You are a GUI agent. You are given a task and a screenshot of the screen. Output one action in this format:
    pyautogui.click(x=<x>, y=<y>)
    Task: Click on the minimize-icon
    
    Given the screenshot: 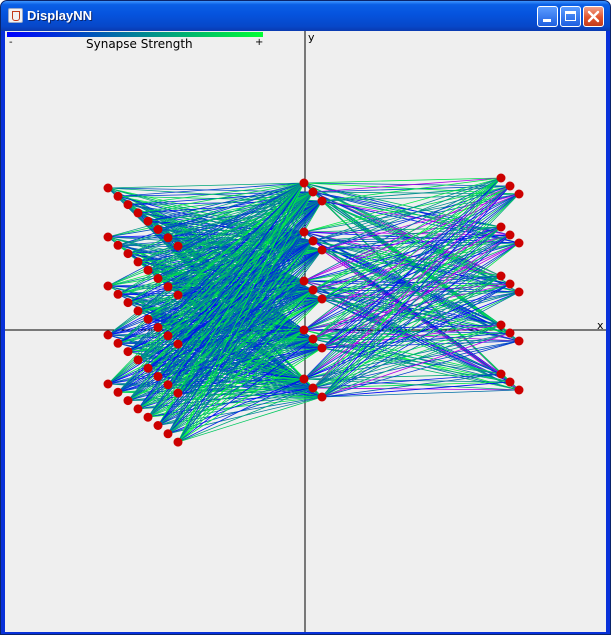 What is the action you would take?
    pyautogui.click(x=547, y=20)
    